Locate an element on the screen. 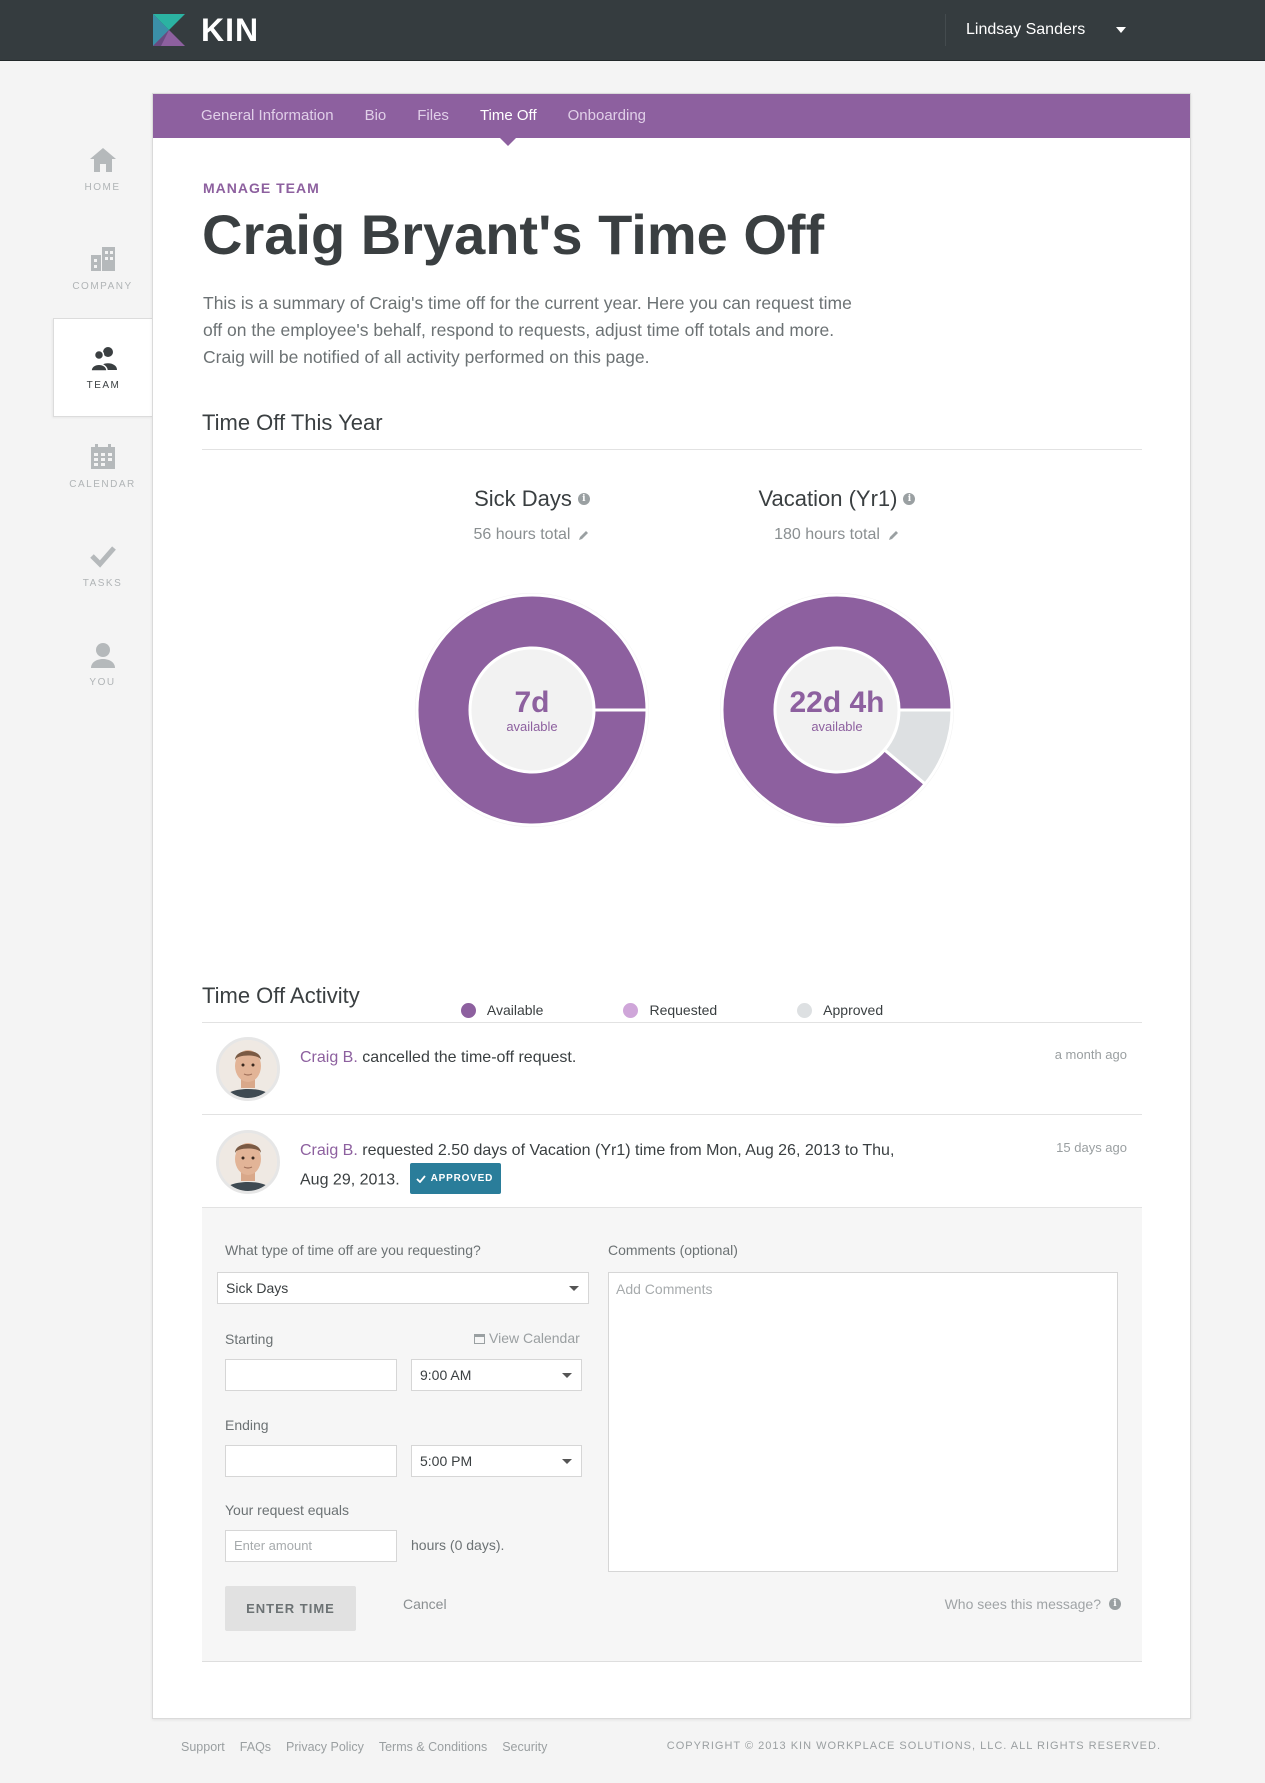  footer-link-terms: Terms & Conditions is located at coordinates (433, 1747).